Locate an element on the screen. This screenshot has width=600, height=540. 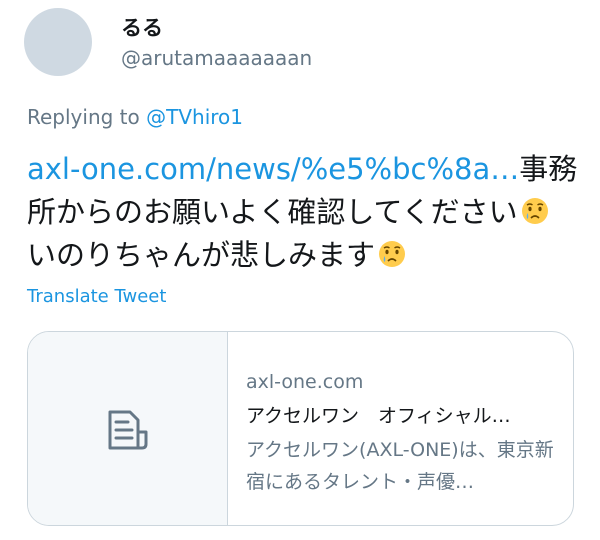
user-handle: @arutamaaaaaaan is located at coordinates (216, 58).